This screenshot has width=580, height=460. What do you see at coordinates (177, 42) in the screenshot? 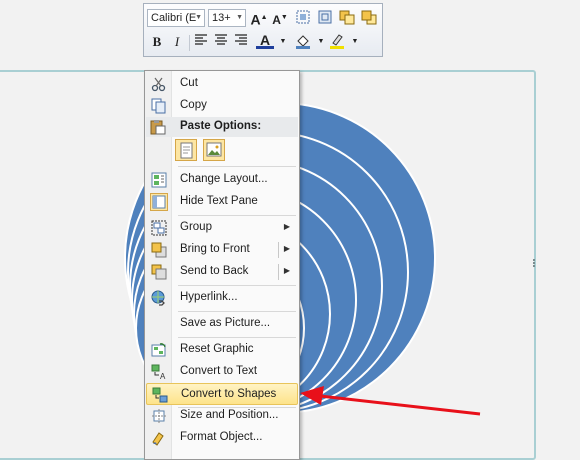
I see `italic-icon: I` at bounding box center [177, 42].